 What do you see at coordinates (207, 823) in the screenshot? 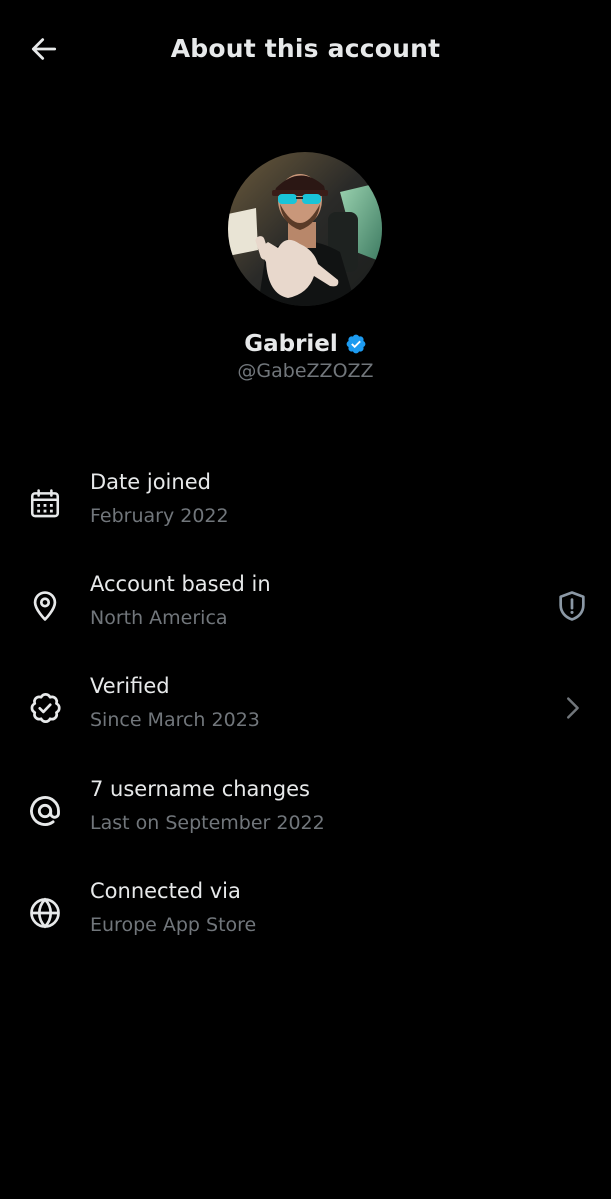
I see `row-subtitle: Last on September 2022` at bounding box center [207, 823].